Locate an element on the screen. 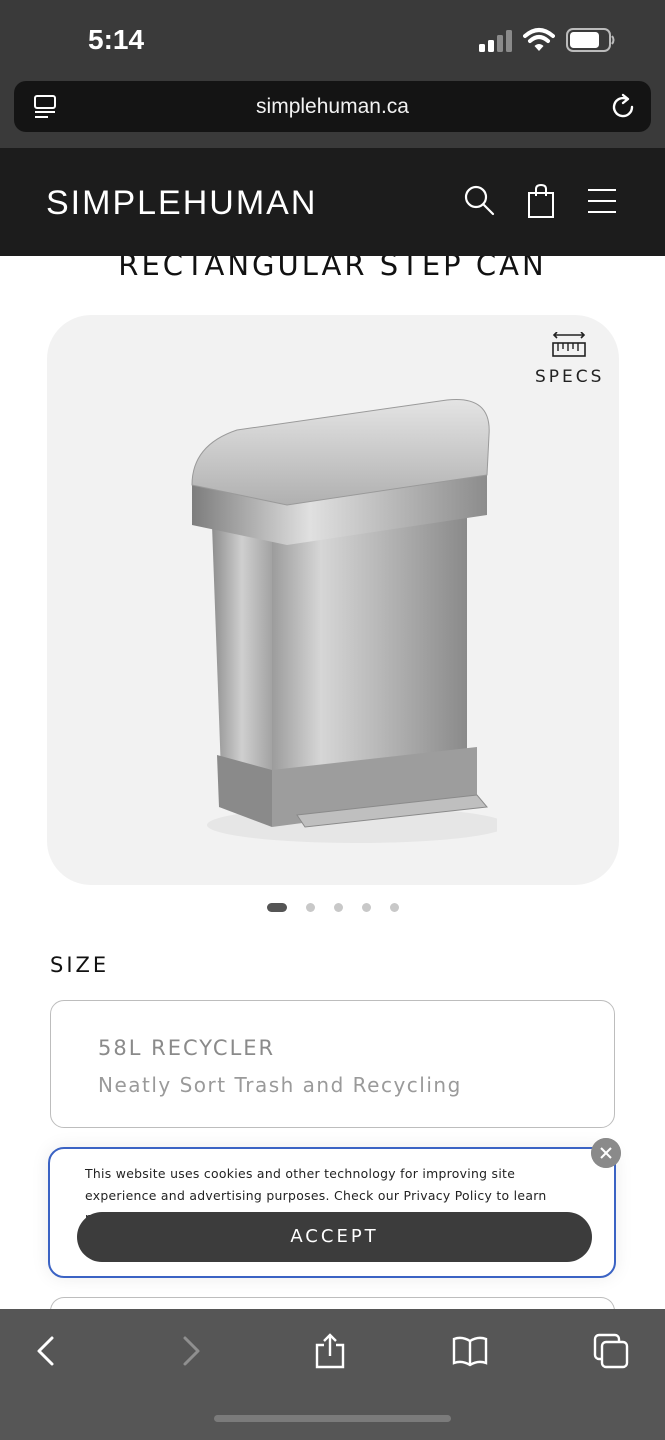 The image size is (665, 1440). product-title-clip: RECTANGULAR STEP CAN is located at coordinates (332, 271).